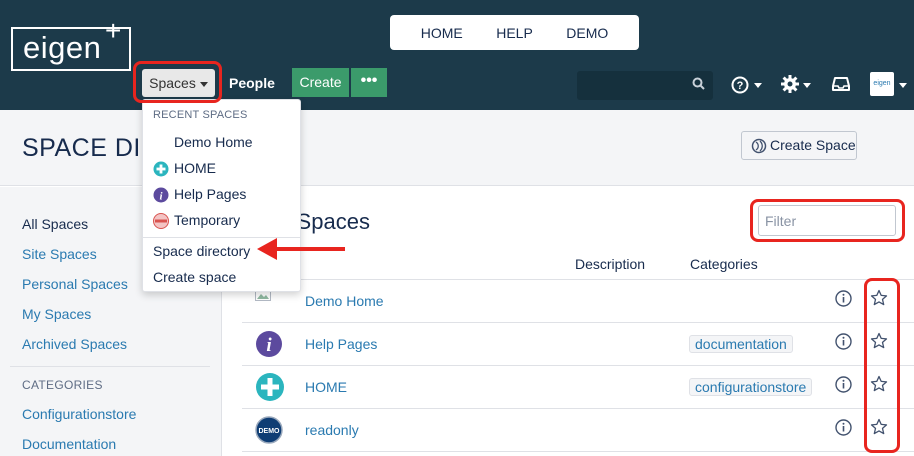 The width and height of the screenshot is (914, 456). I want to click on demo-badge-text: DEMO, so click(270, 431).